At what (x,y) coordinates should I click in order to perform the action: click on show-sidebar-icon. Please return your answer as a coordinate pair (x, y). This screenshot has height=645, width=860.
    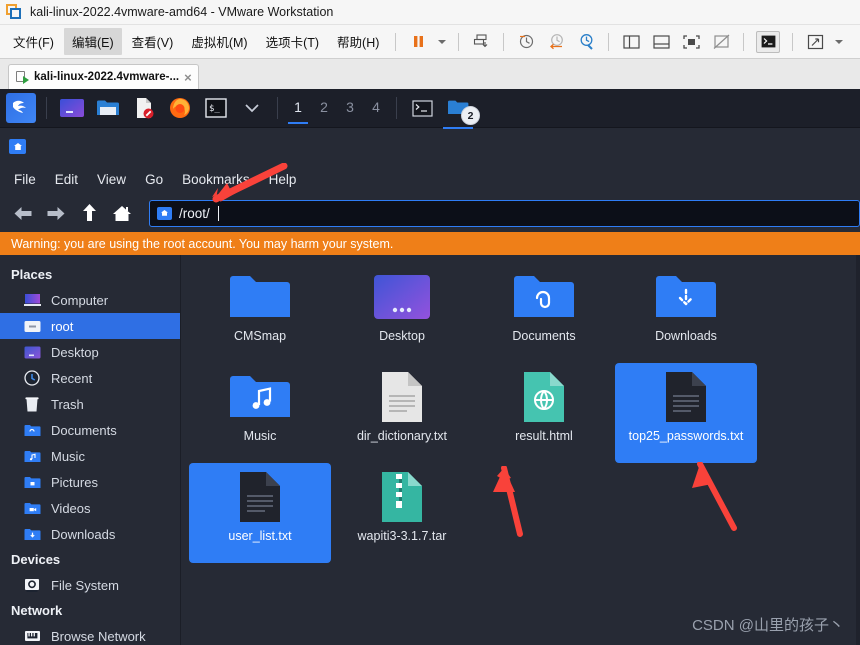
    Looking at the image, I should click on (631, 42).